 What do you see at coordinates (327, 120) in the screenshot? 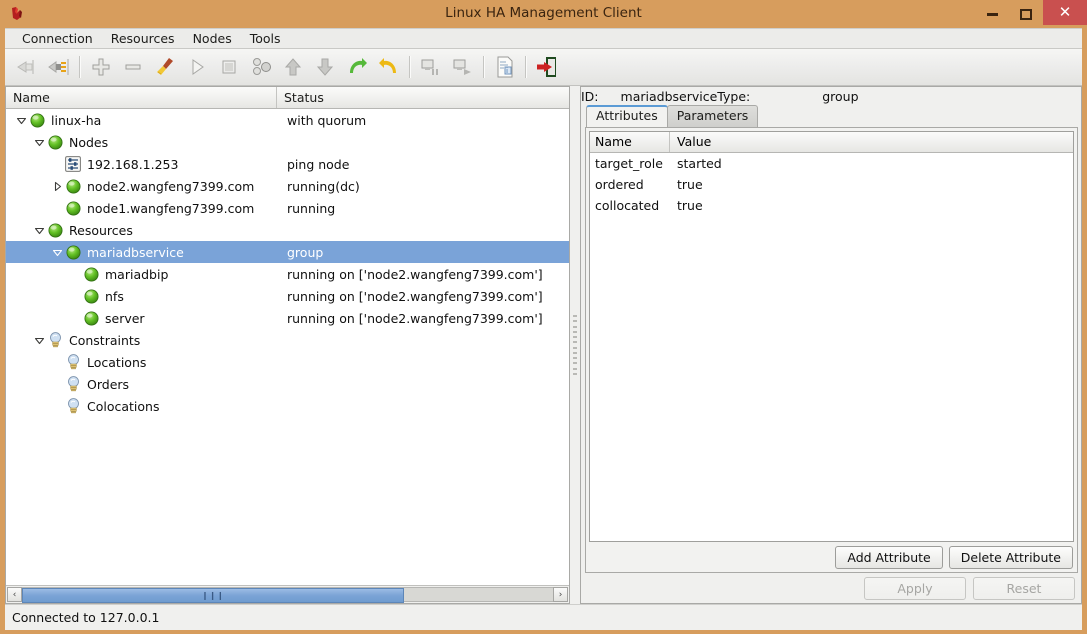
I see `tree-row-status: with quorum` at bounding box center [327, 120].